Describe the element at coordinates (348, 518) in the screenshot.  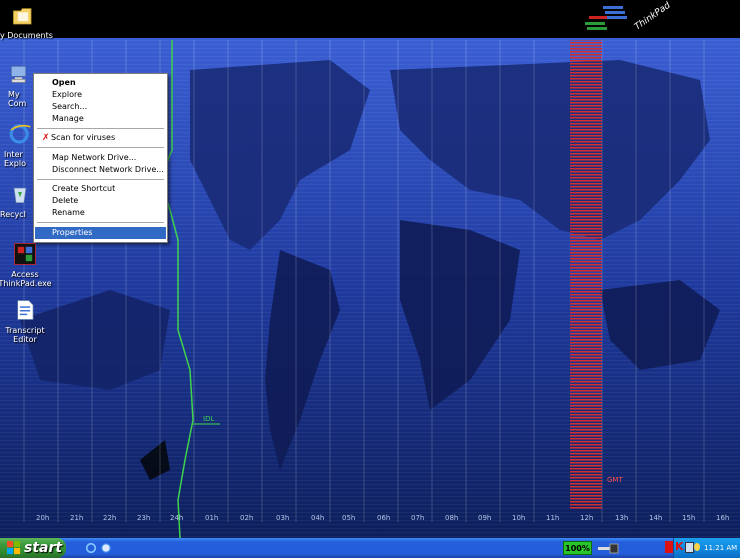
I see `tz-label: 05h` at that location.